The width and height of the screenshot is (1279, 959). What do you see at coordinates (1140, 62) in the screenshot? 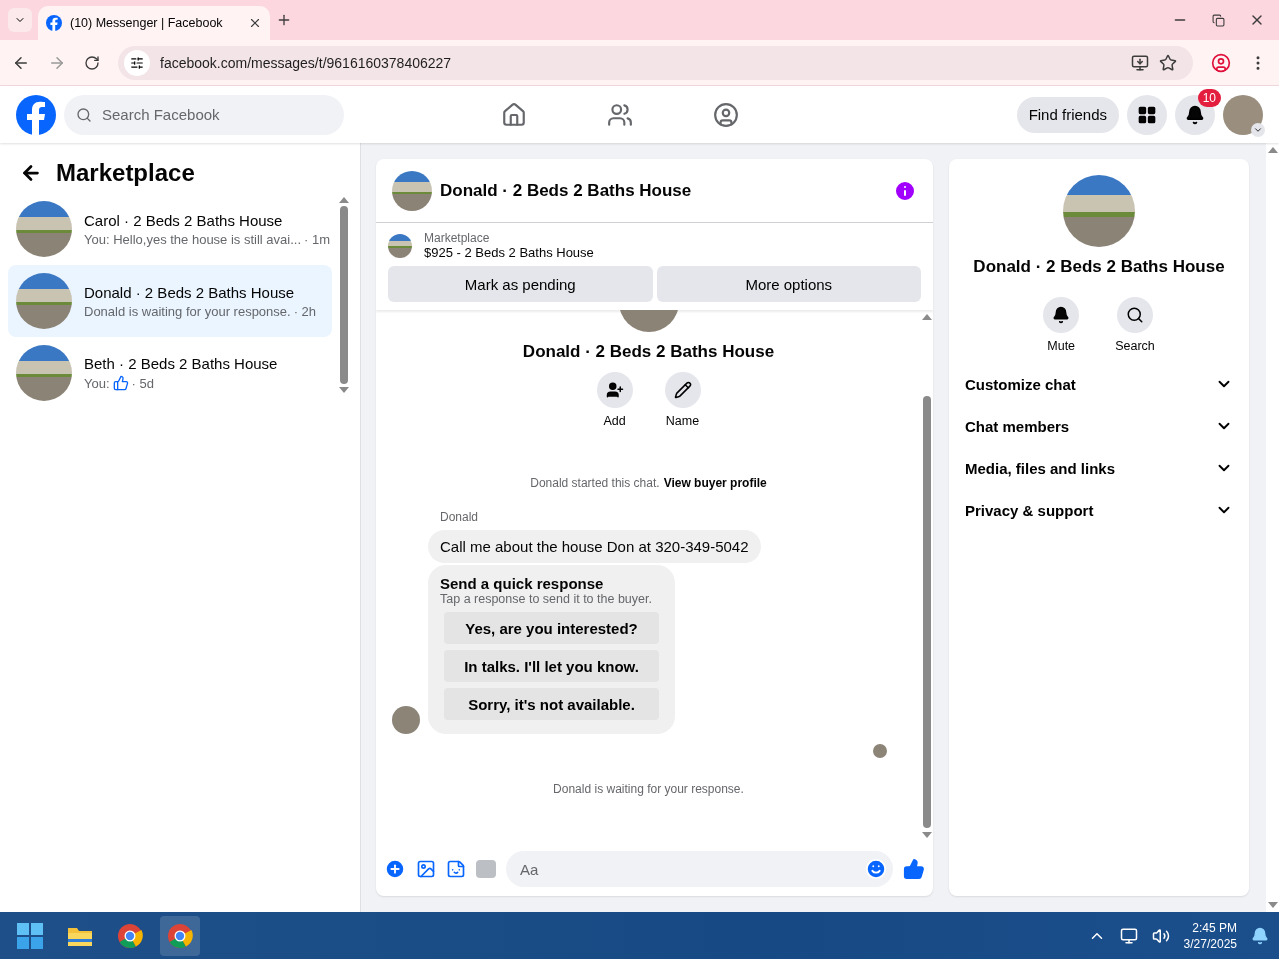
I see `install-app-icon` at bounding box center [1140, 62].